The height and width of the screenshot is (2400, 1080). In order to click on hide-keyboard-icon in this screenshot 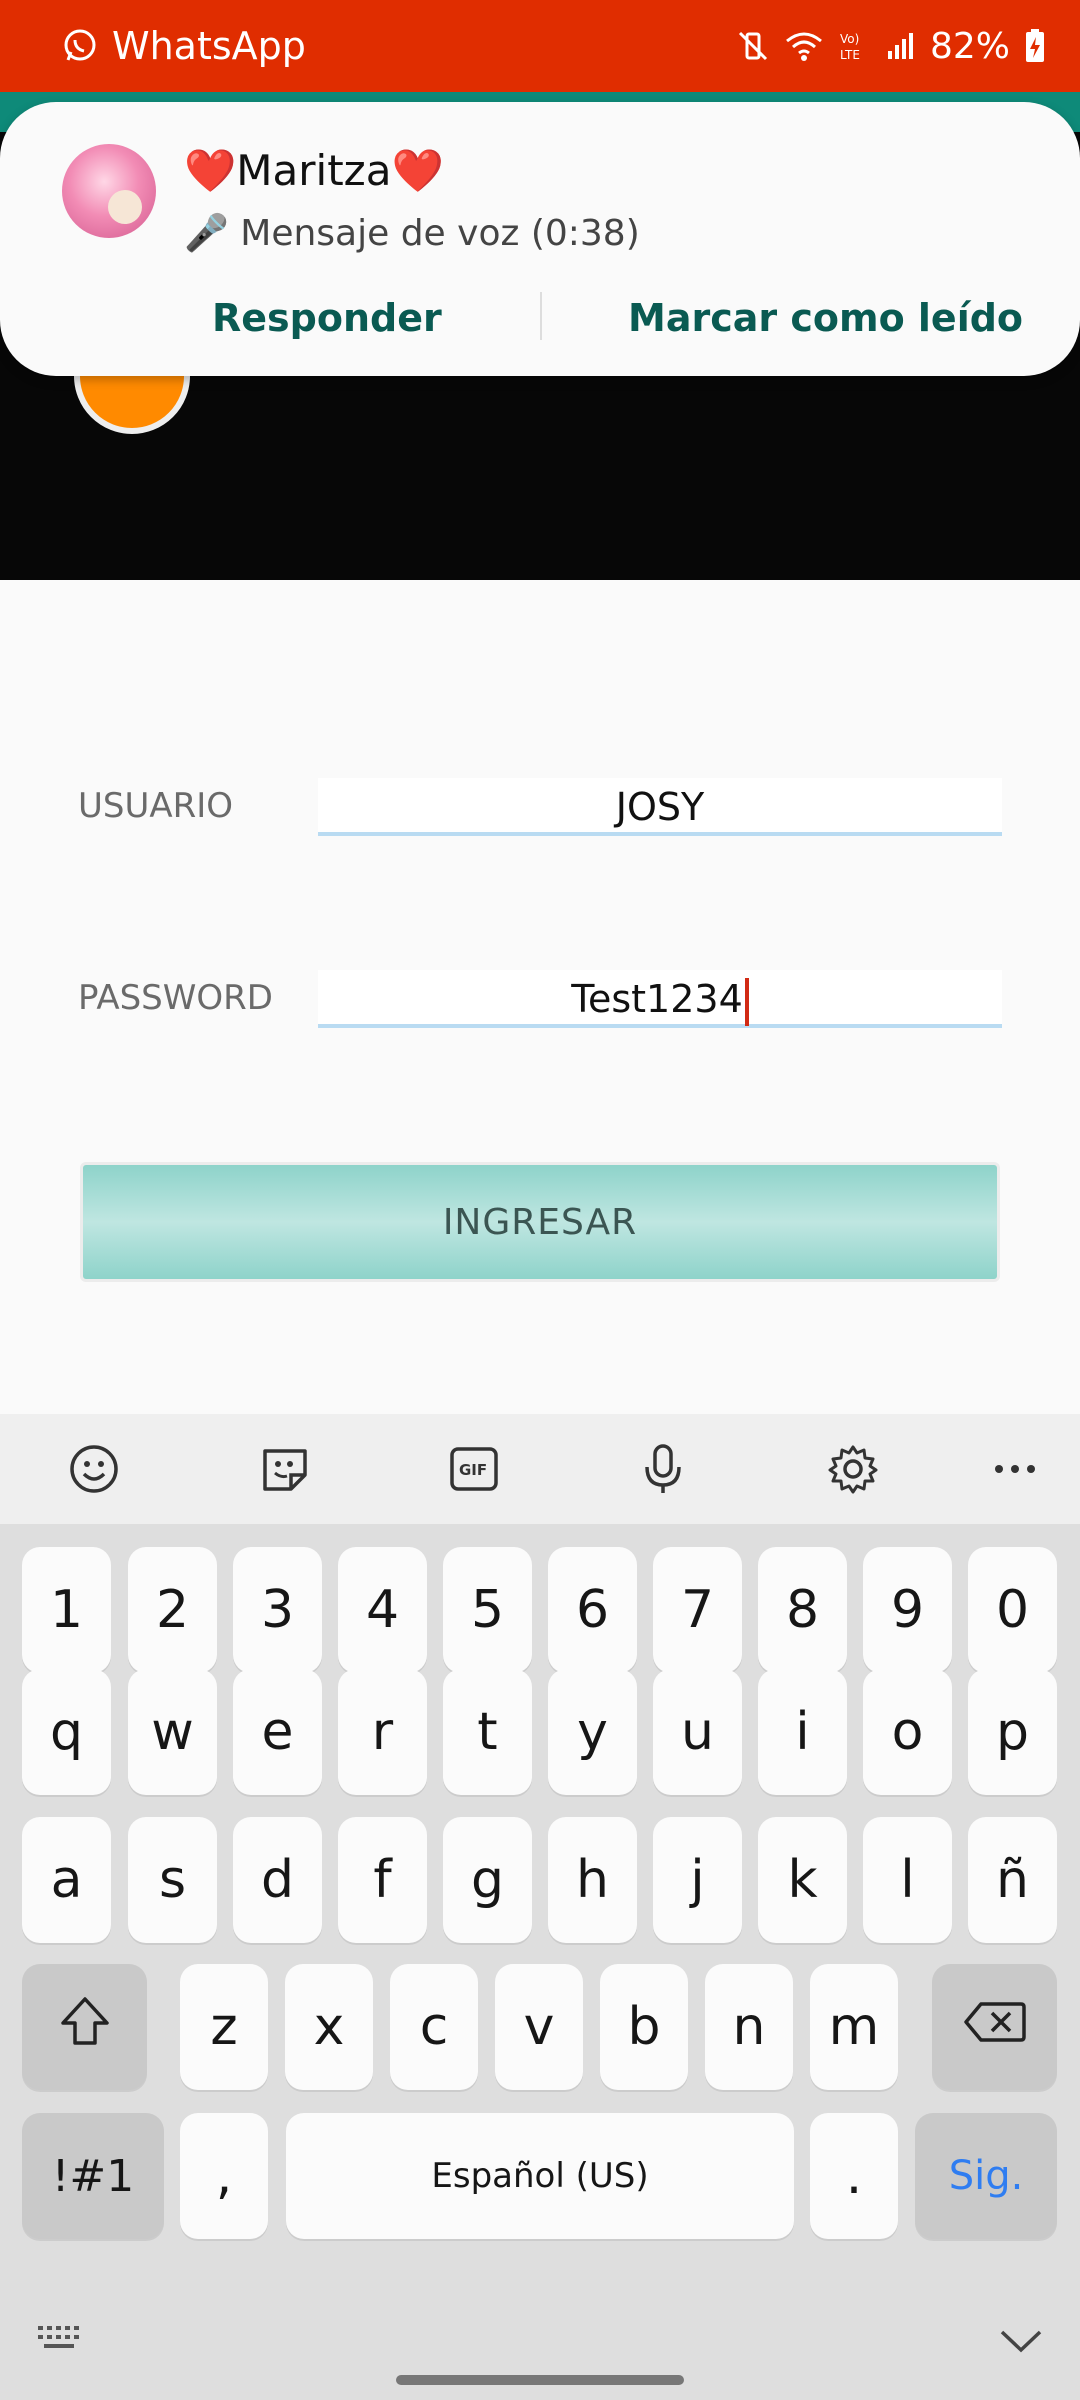, I will do `click(1021, 2343)`.